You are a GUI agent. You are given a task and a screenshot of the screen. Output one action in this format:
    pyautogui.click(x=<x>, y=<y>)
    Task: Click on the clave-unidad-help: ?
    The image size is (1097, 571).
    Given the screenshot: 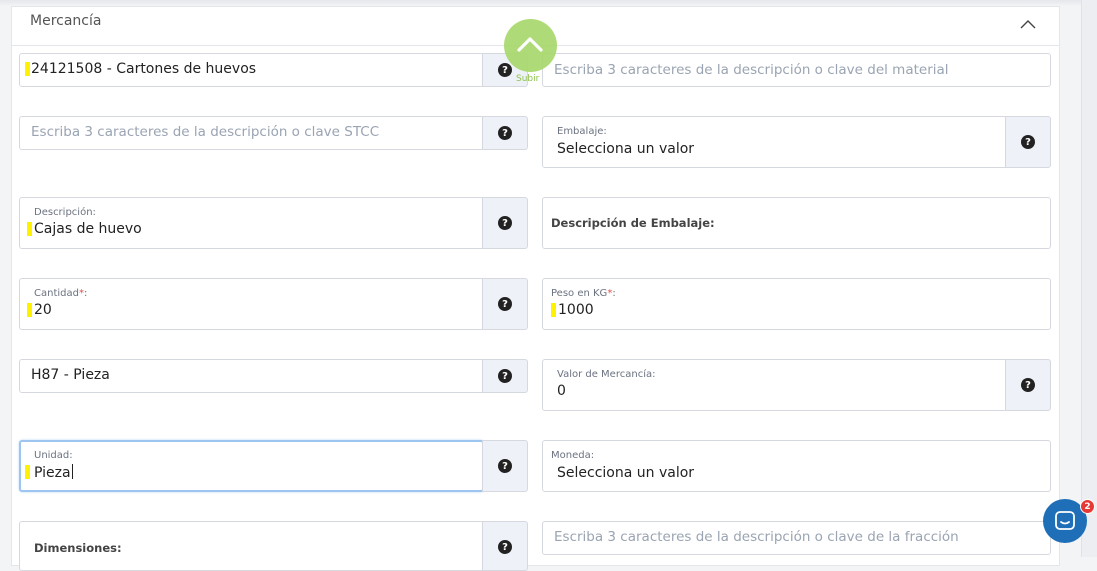 What is the action you would take?
    pyautogui.click(x=505, y=376)
    